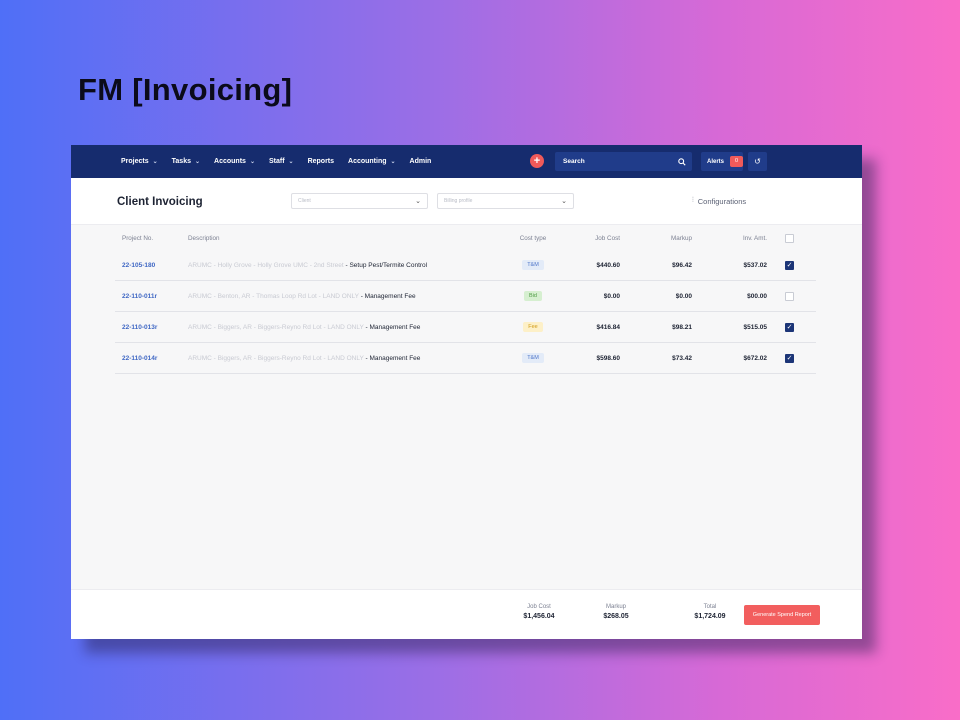  What do you see at coordinates (716, 161) in the screenshot?
I see `alerts-label: Alerts` at bounding box center [716, 161].